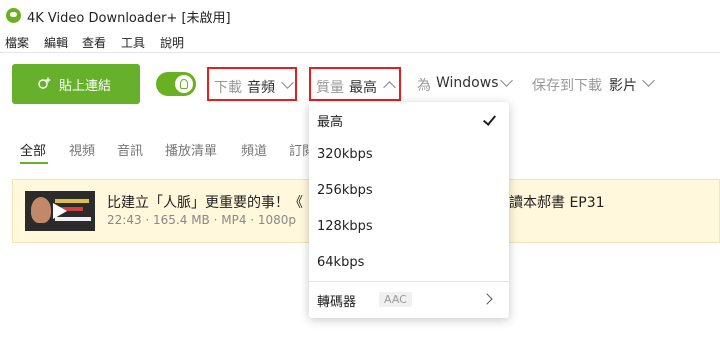  Describe the element at coordinates (202, 220) in the screenshot. I see `video-meta: 22:43 · 165.4 MB · MP4 · 1080p` at that location.